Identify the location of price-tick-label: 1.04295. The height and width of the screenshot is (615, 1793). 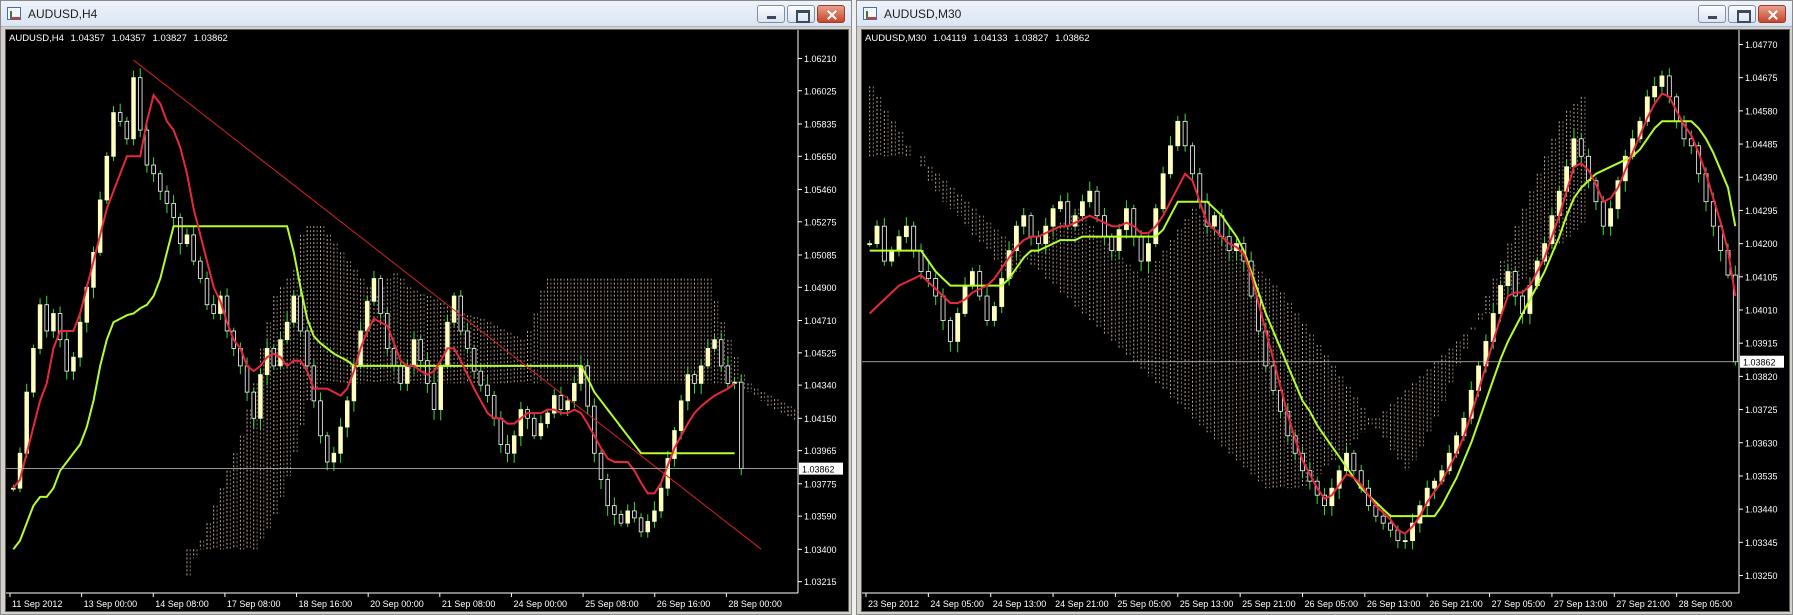
(1761, 211).